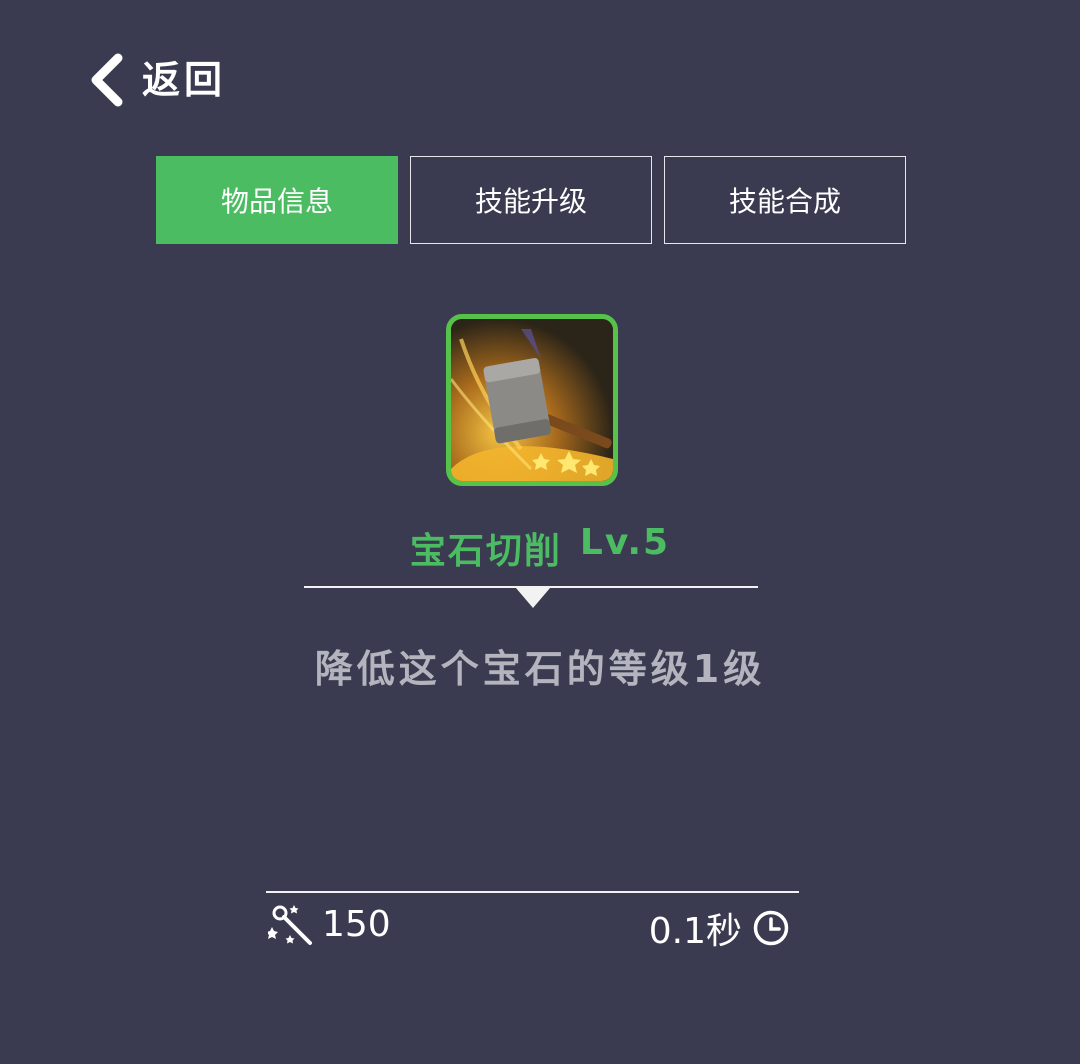 Image resolution: width=1080 pixels, height=1064 pixels. I want to click on tab-skill-synthesis: 技能合成, so click(785, 200).